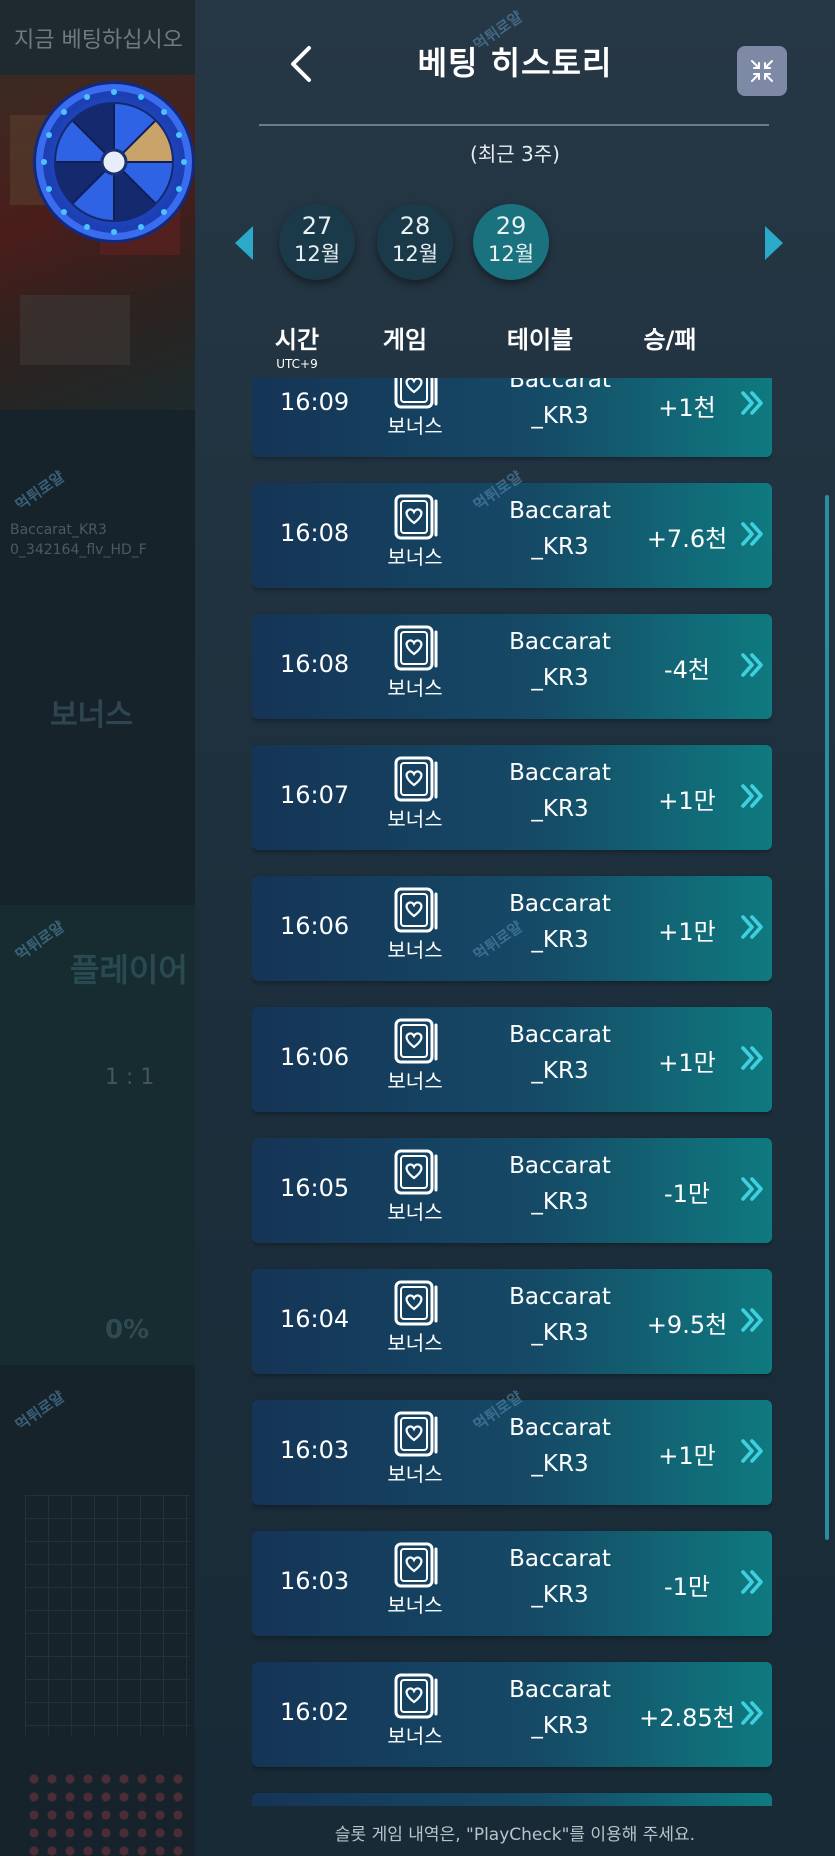  What do you see at coordinates (297, 364) in the screenshot?
I see `timezone-label: UTC+9` at bounding box center [297, 364].